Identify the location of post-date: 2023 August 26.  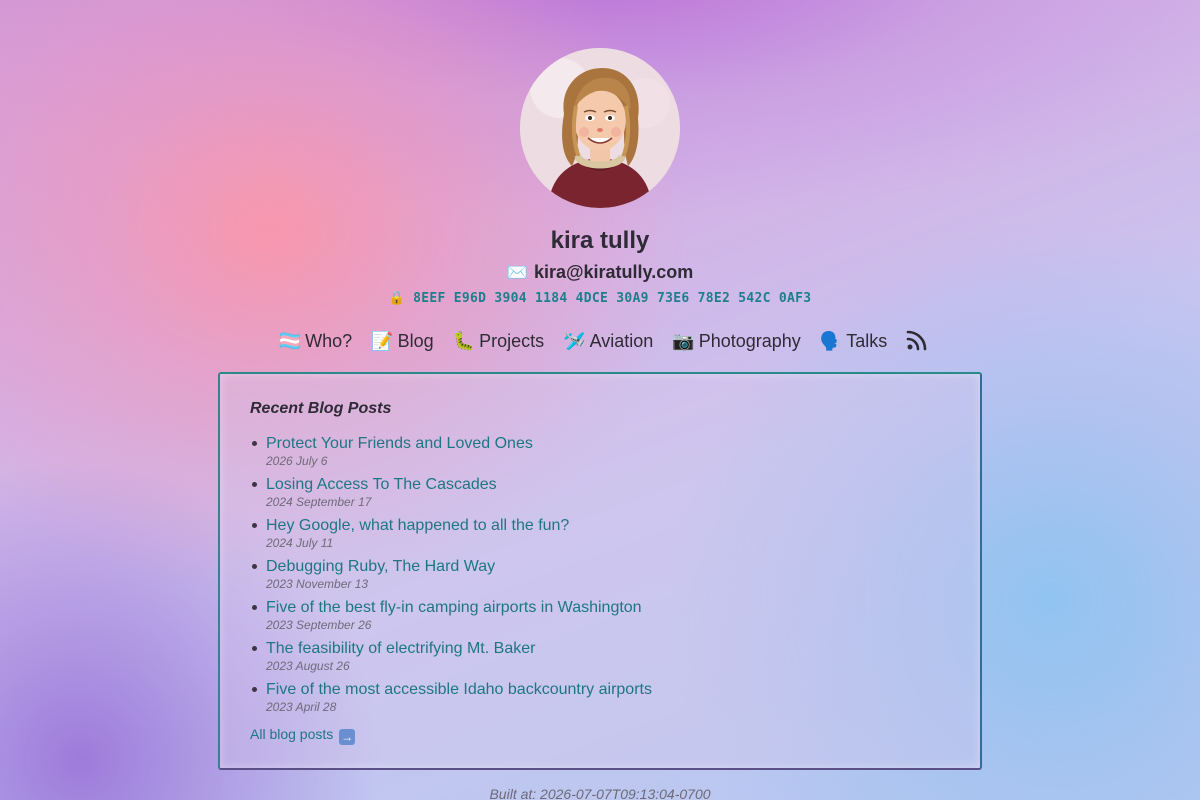
(308, 666).